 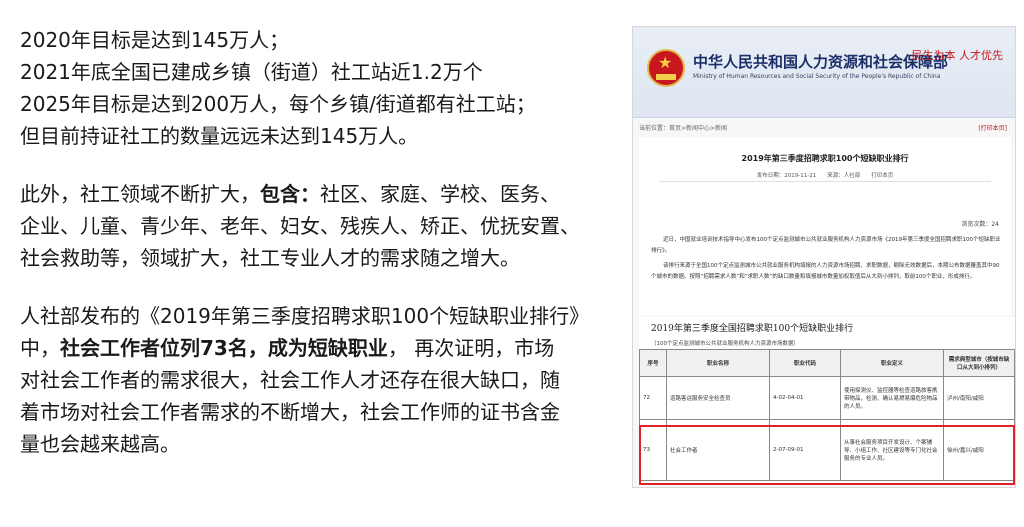 I want to click on text-line: 2020年目标是达到145万人；, so click(x=155, y=40).